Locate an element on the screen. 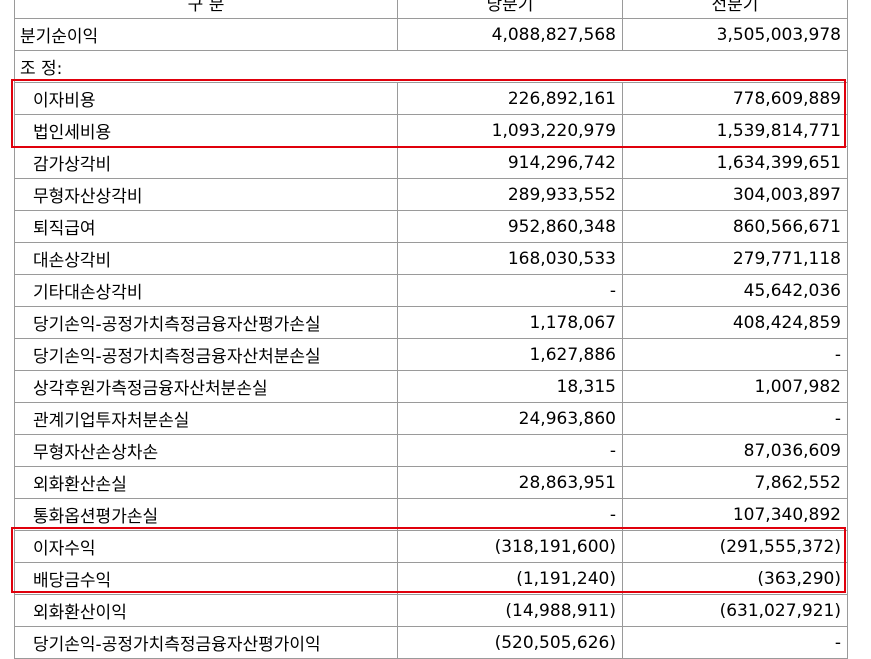  table-row: 이자비용 226,892,161 778,609,889 is located at coordinates (431, 98).